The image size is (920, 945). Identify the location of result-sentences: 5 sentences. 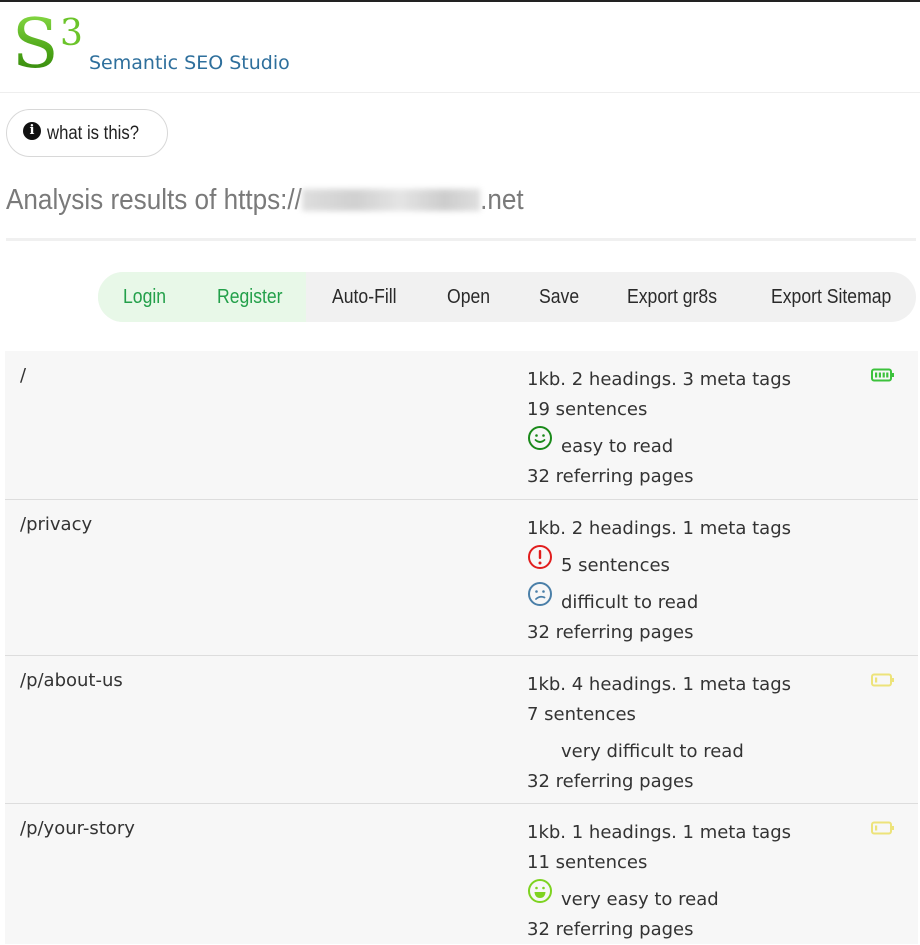
(615, 565).